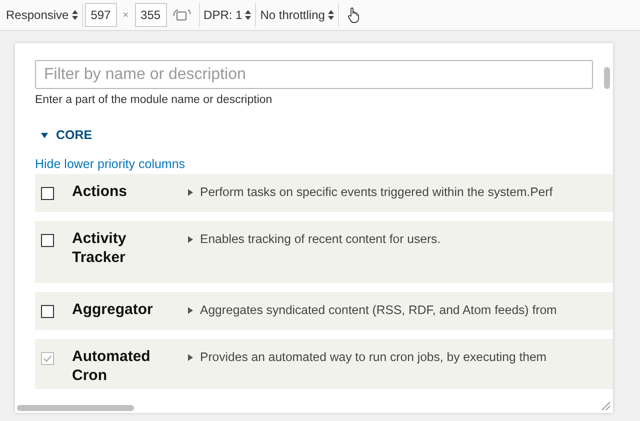 This screenshot has width=640, height=421. What do you see at coordinates (352, 15) in the screenshot?
I see `hand-pointer-icon` at bounding box center [352, 15].